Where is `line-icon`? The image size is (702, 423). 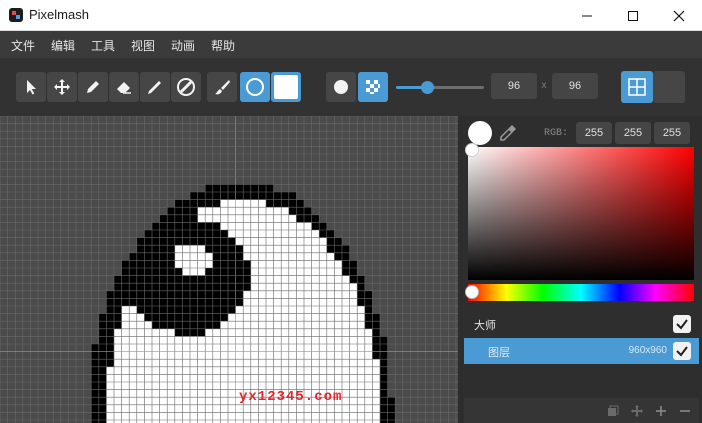 line-icon is located at coordinates (154, 87).